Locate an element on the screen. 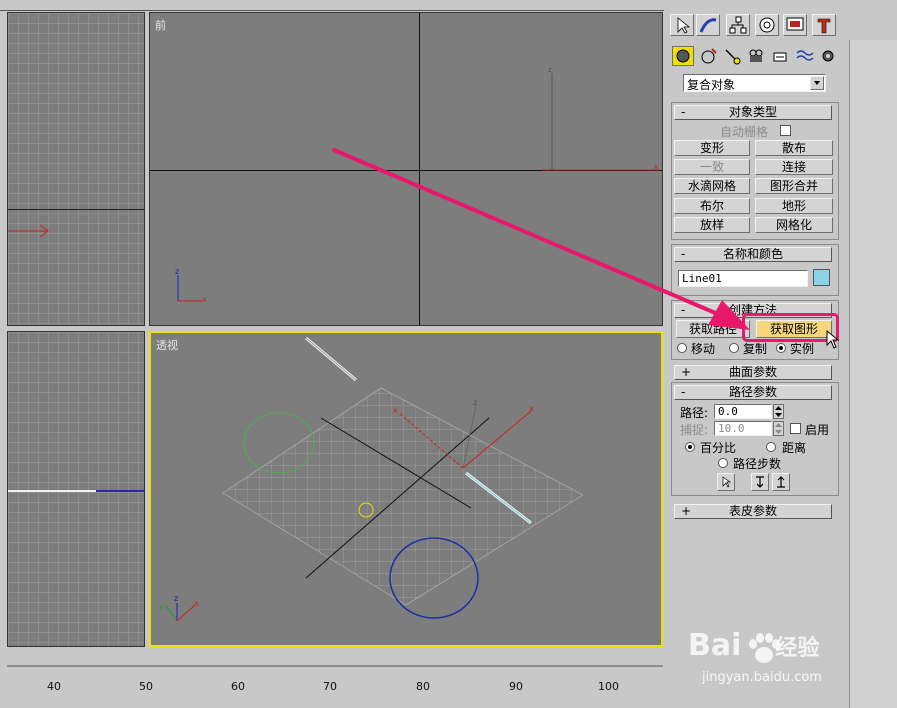 This screenshot has height=708, width=897. category-dropdown: 复合对象 is located at coordinates (754, 83).